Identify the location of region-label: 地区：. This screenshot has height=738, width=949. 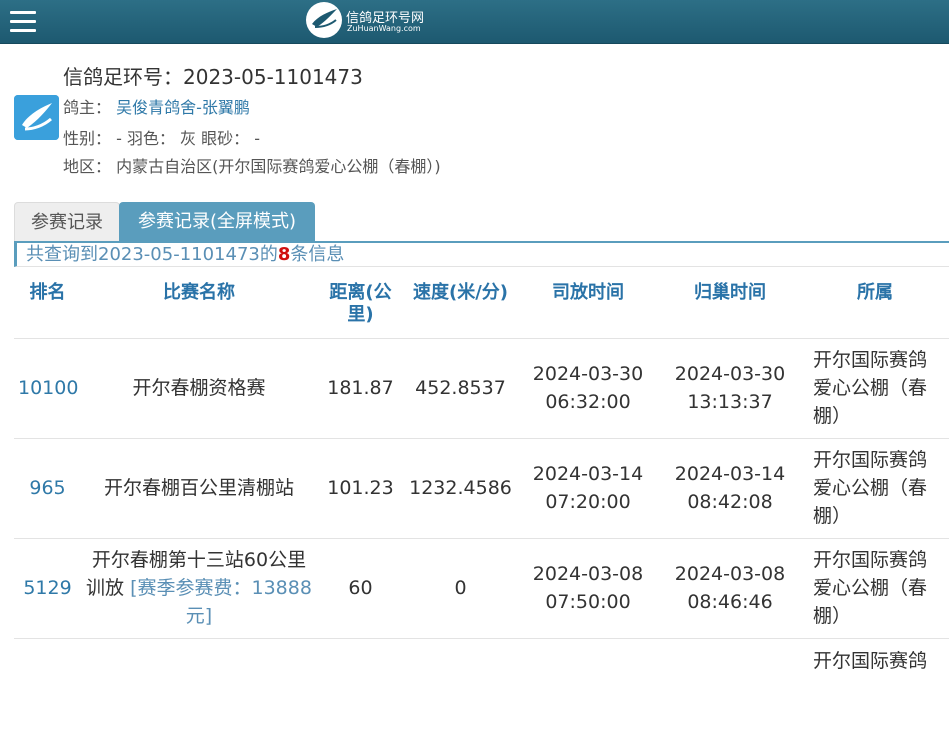
(87, 166).